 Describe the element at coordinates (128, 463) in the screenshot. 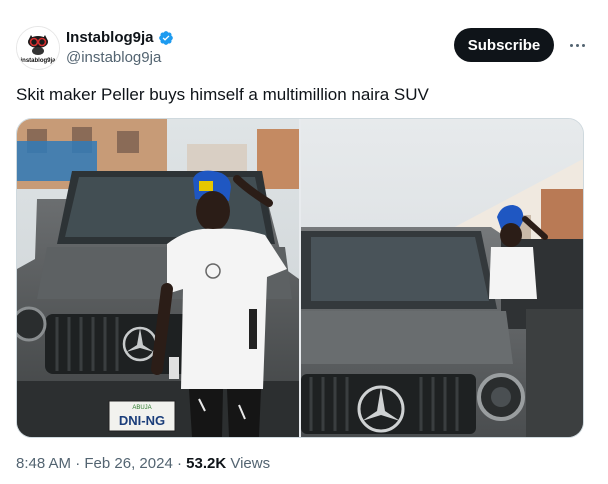

I see `tweet-date: Feb 26, 2024` at that location.